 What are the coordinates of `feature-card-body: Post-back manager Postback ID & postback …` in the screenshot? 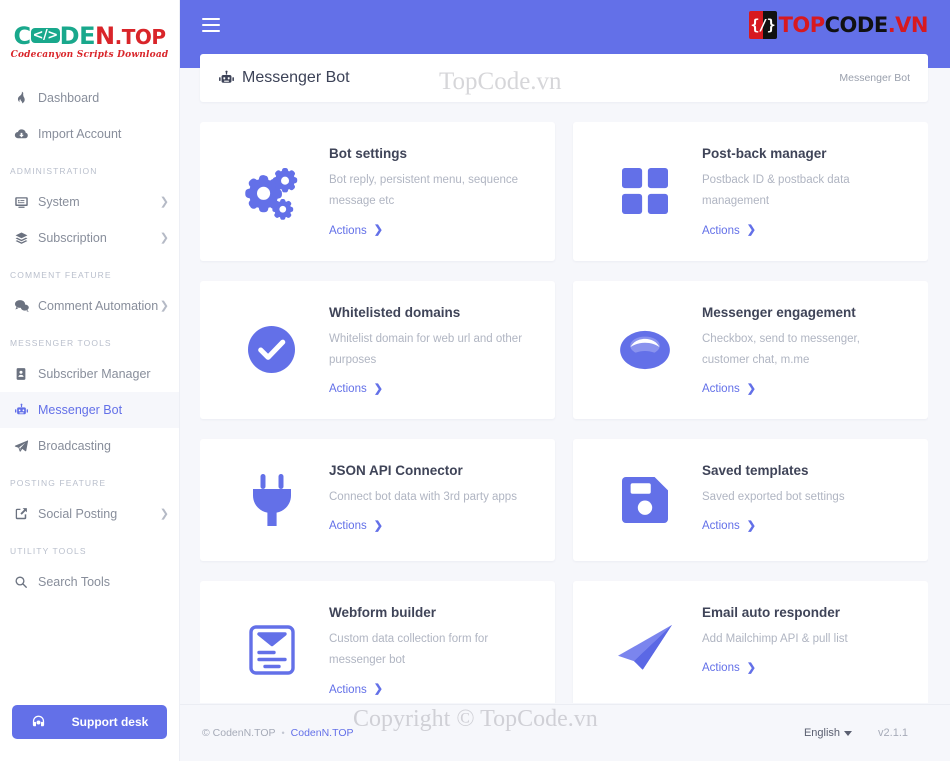 It's located at (805, 191).